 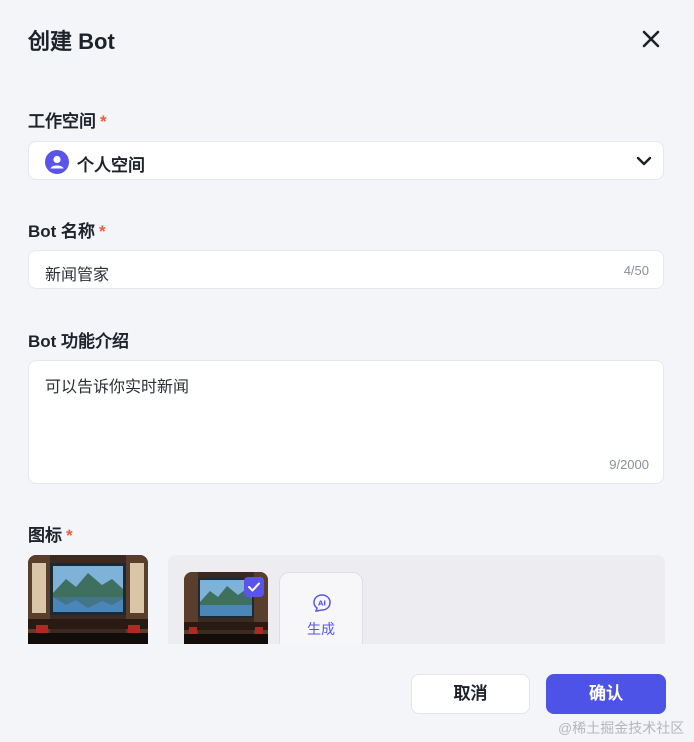 I want to click on bot-name-label-text: Bot 名称, so click(x=62, y=231).